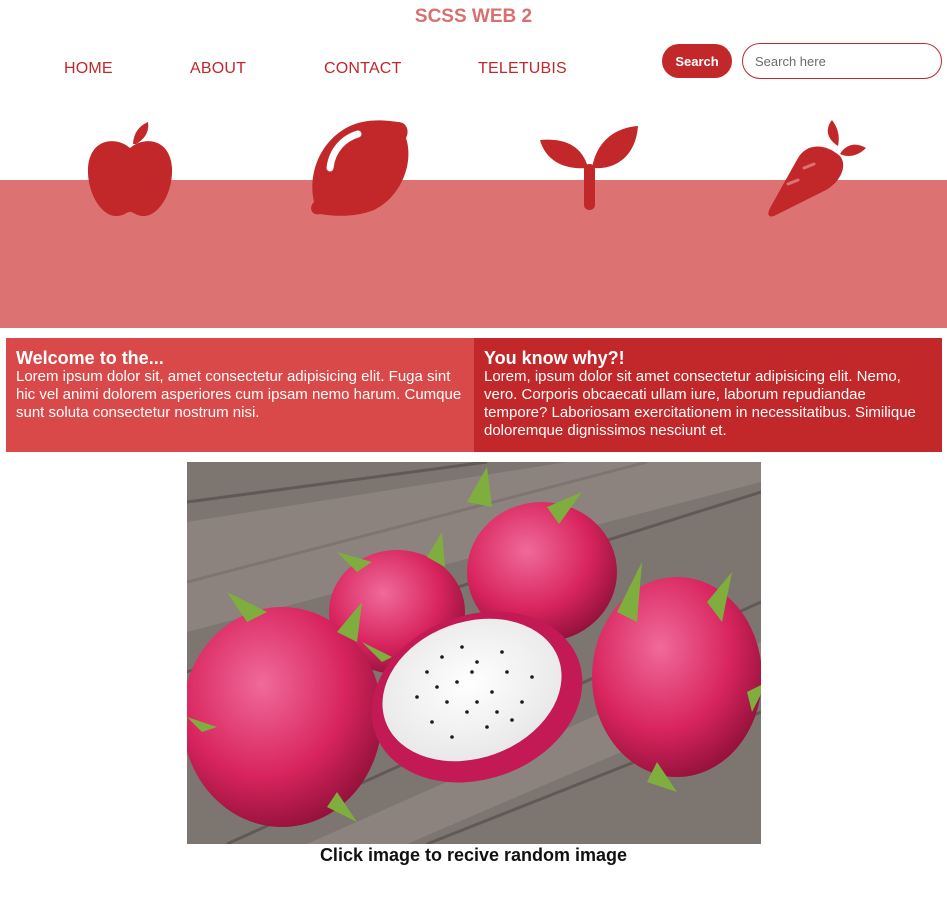 The height and width of the screenshot is (917, 947). I want to click on carrot-icon, so click(817, 168).